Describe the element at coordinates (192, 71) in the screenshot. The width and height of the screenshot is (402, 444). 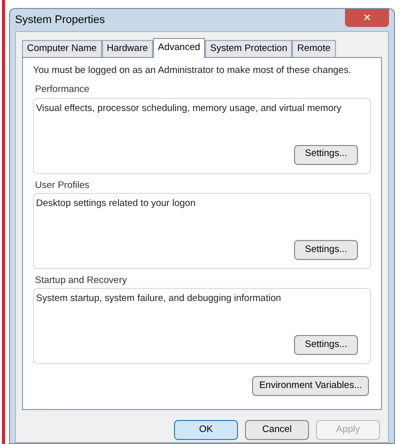
I see `notice-text: You must be logged on as an Administrator to make most of these changes.` at that location.